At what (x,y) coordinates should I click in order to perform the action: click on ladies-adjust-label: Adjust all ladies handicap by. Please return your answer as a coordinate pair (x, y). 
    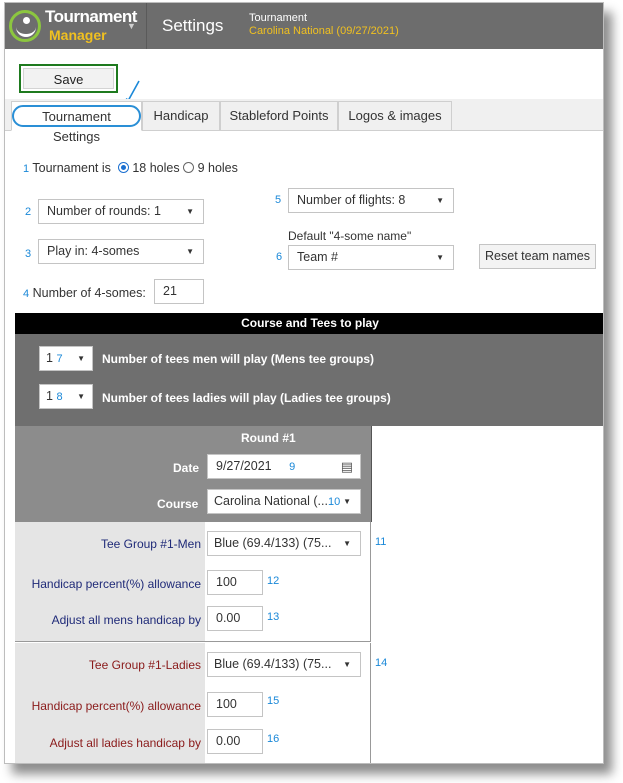
    Looking at the image, I should click on (125, 743).